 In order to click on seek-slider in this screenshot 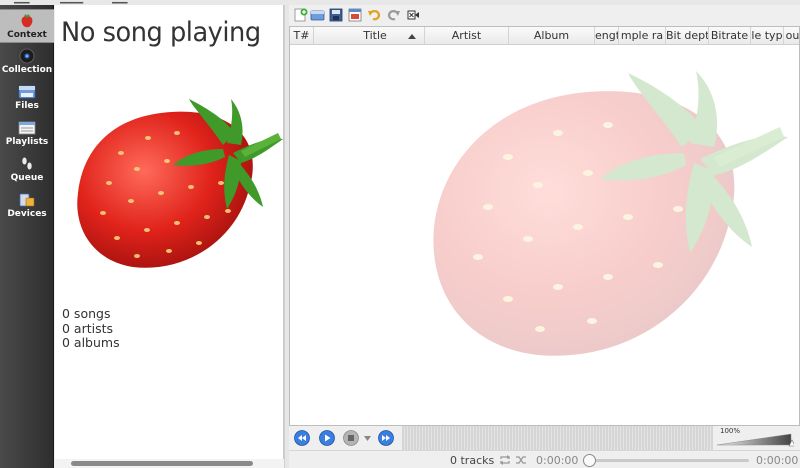, I will do `click(669, 460)`.